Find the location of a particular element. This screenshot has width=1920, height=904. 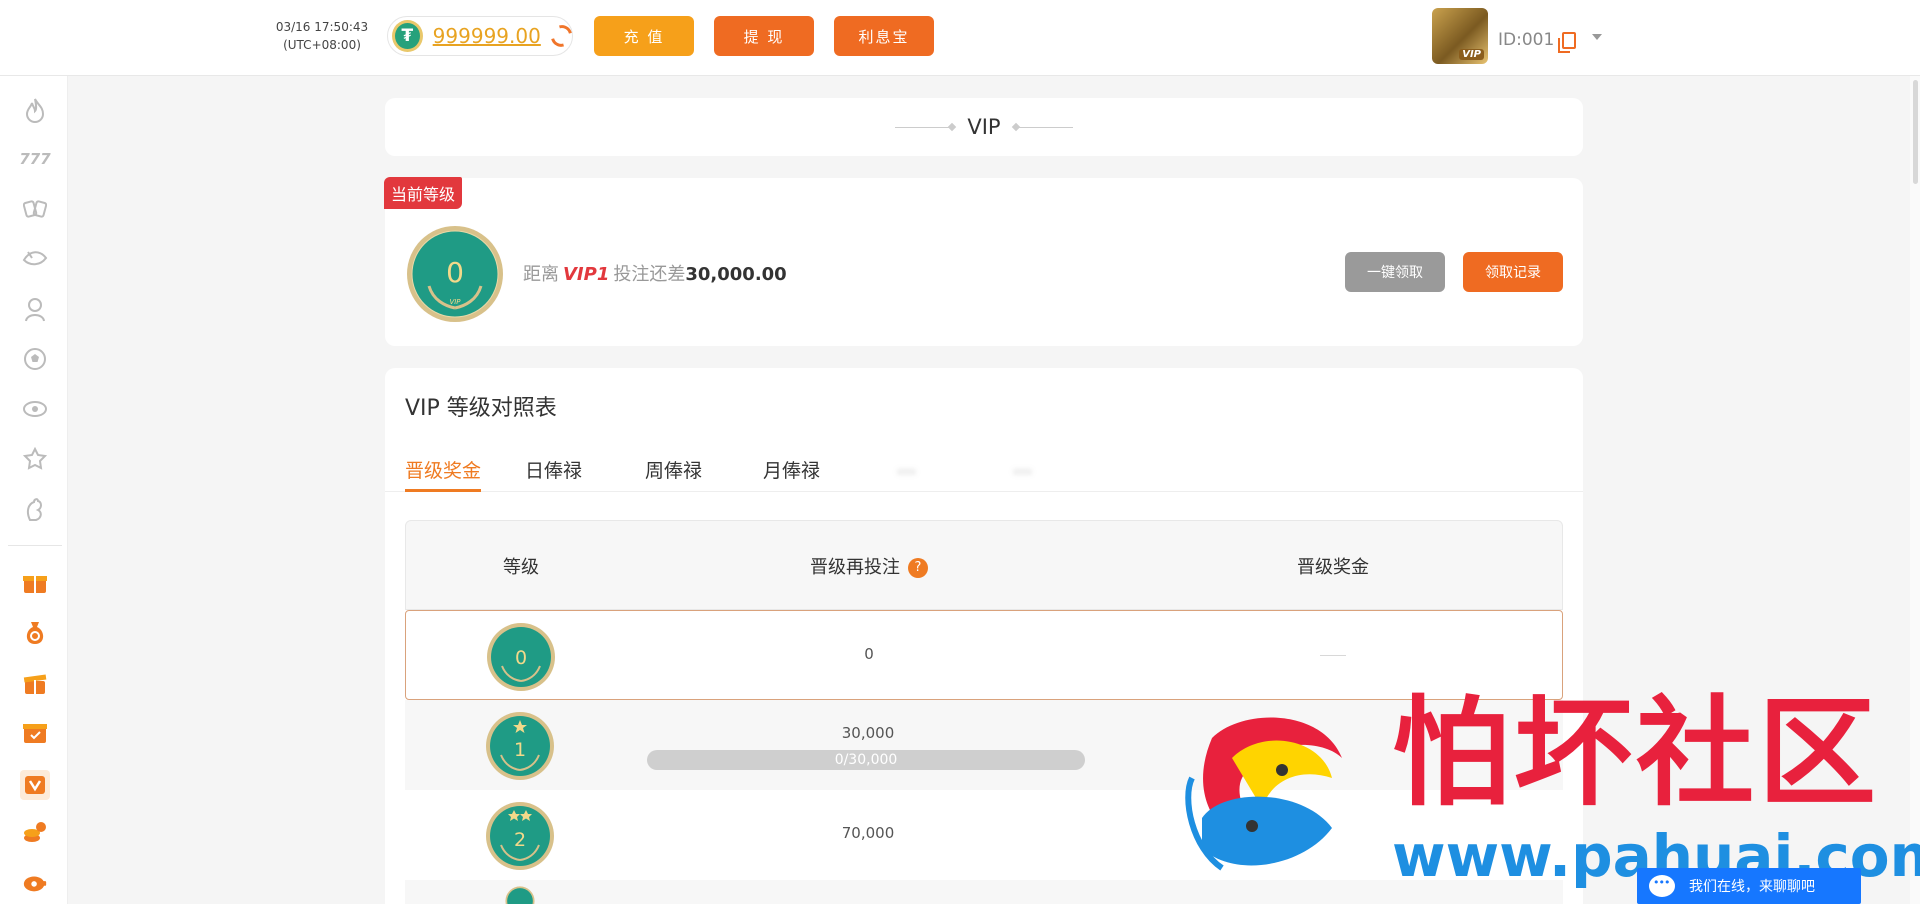

row-level-number: 0 is located at coordinates (521, 658).